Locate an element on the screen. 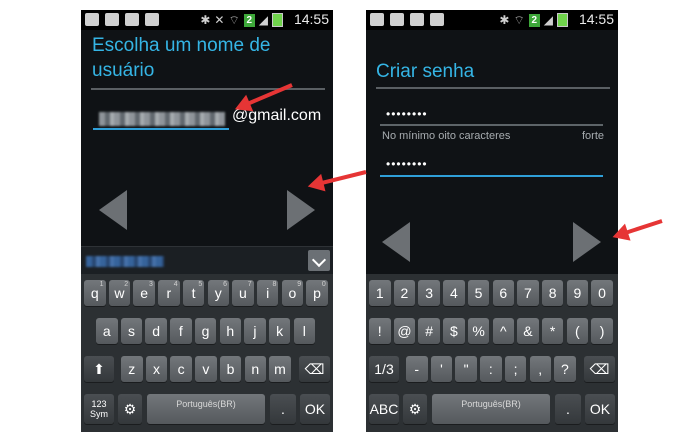  key-row2-7-label: * is located at coordinates (552, 331).